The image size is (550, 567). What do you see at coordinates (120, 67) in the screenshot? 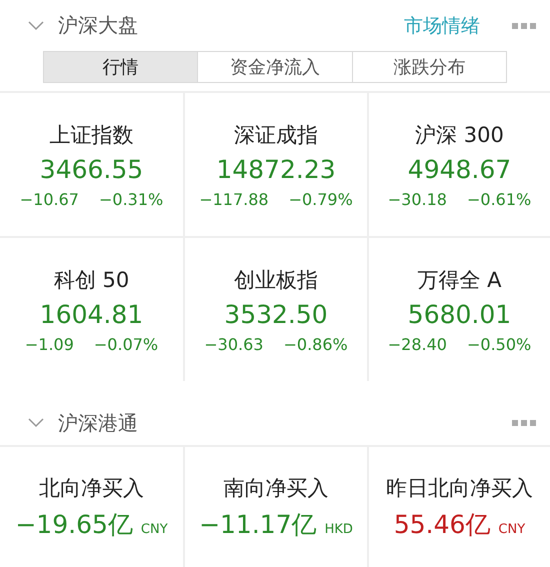
I see `tab: 行情` at bounding box center [120, 67].